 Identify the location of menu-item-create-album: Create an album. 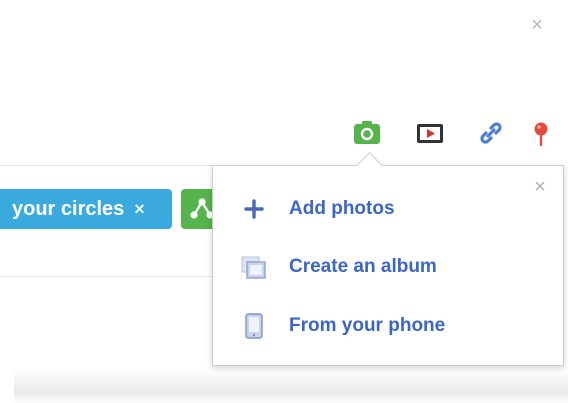
(386, 267).